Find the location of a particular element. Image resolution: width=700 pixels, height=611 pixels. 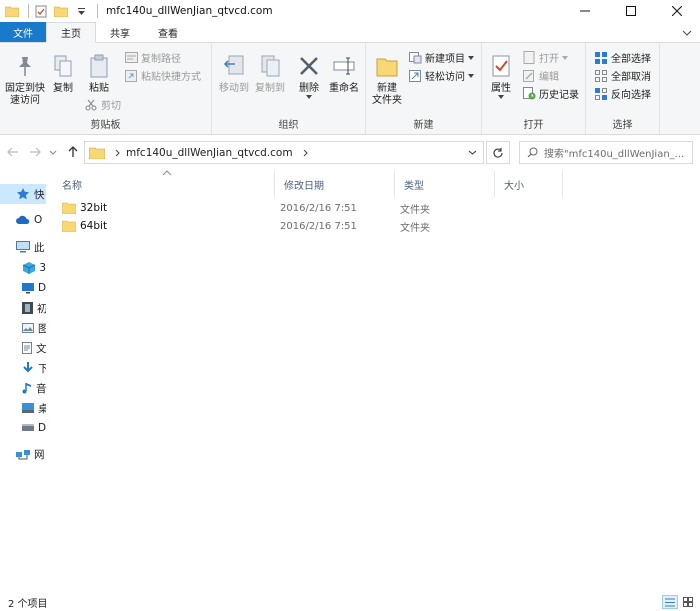

tab-home: 主页 is located at coordinates (71, 32).